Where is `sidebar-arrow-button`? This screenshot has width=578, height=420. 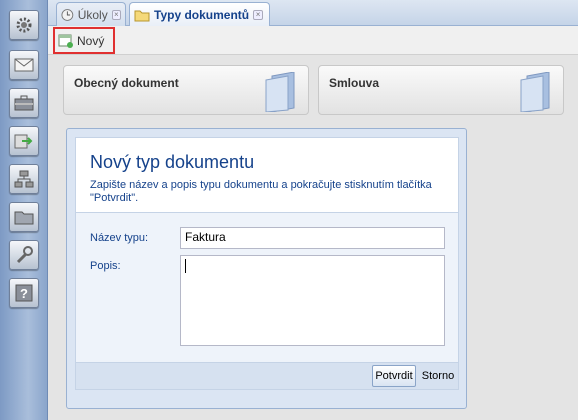
sidebar-arrow-button is located at coordinates (24, 141).